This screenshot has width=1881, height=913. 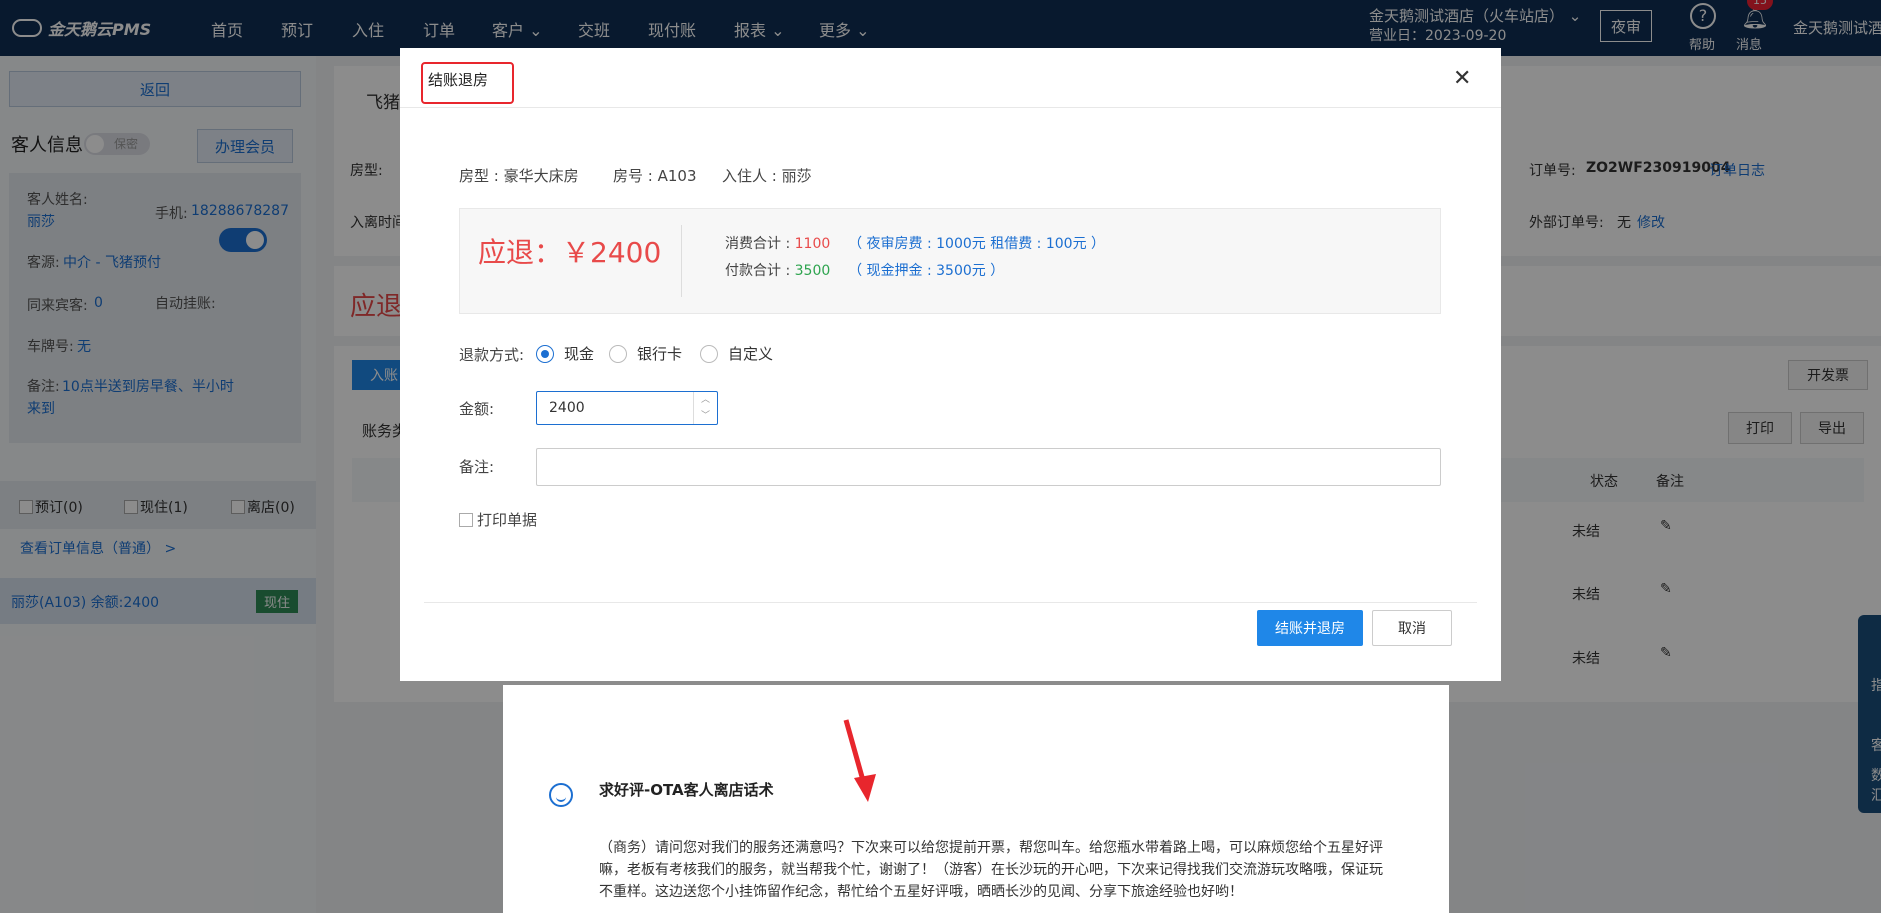 I want to click on room-number: 房号 : A103, so click(x=655, y=176).